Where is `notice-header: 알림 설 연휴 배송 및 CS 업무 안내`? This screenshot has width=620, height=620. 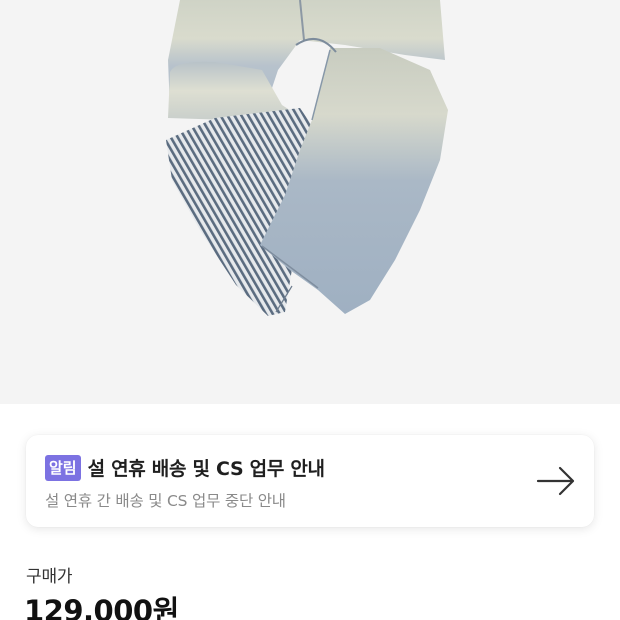 notice-header: 알림 설 연휴 배송 및 CS 업무 안내 is located at coordinates (185, 467).